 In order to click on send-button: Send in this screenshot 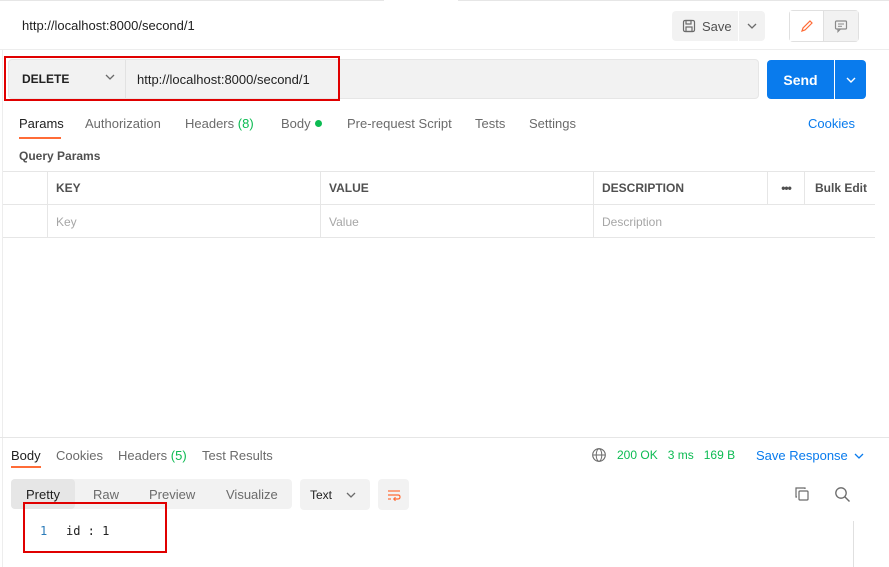, I will do `click(800, 79)`.